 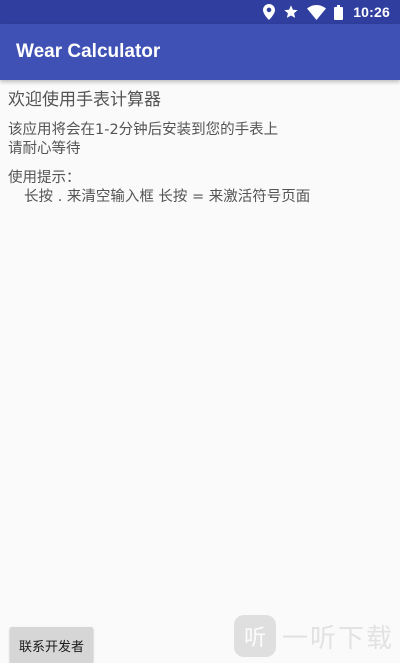 I want to click on tips-title: 使用提示：, so click(x=44, y=178).